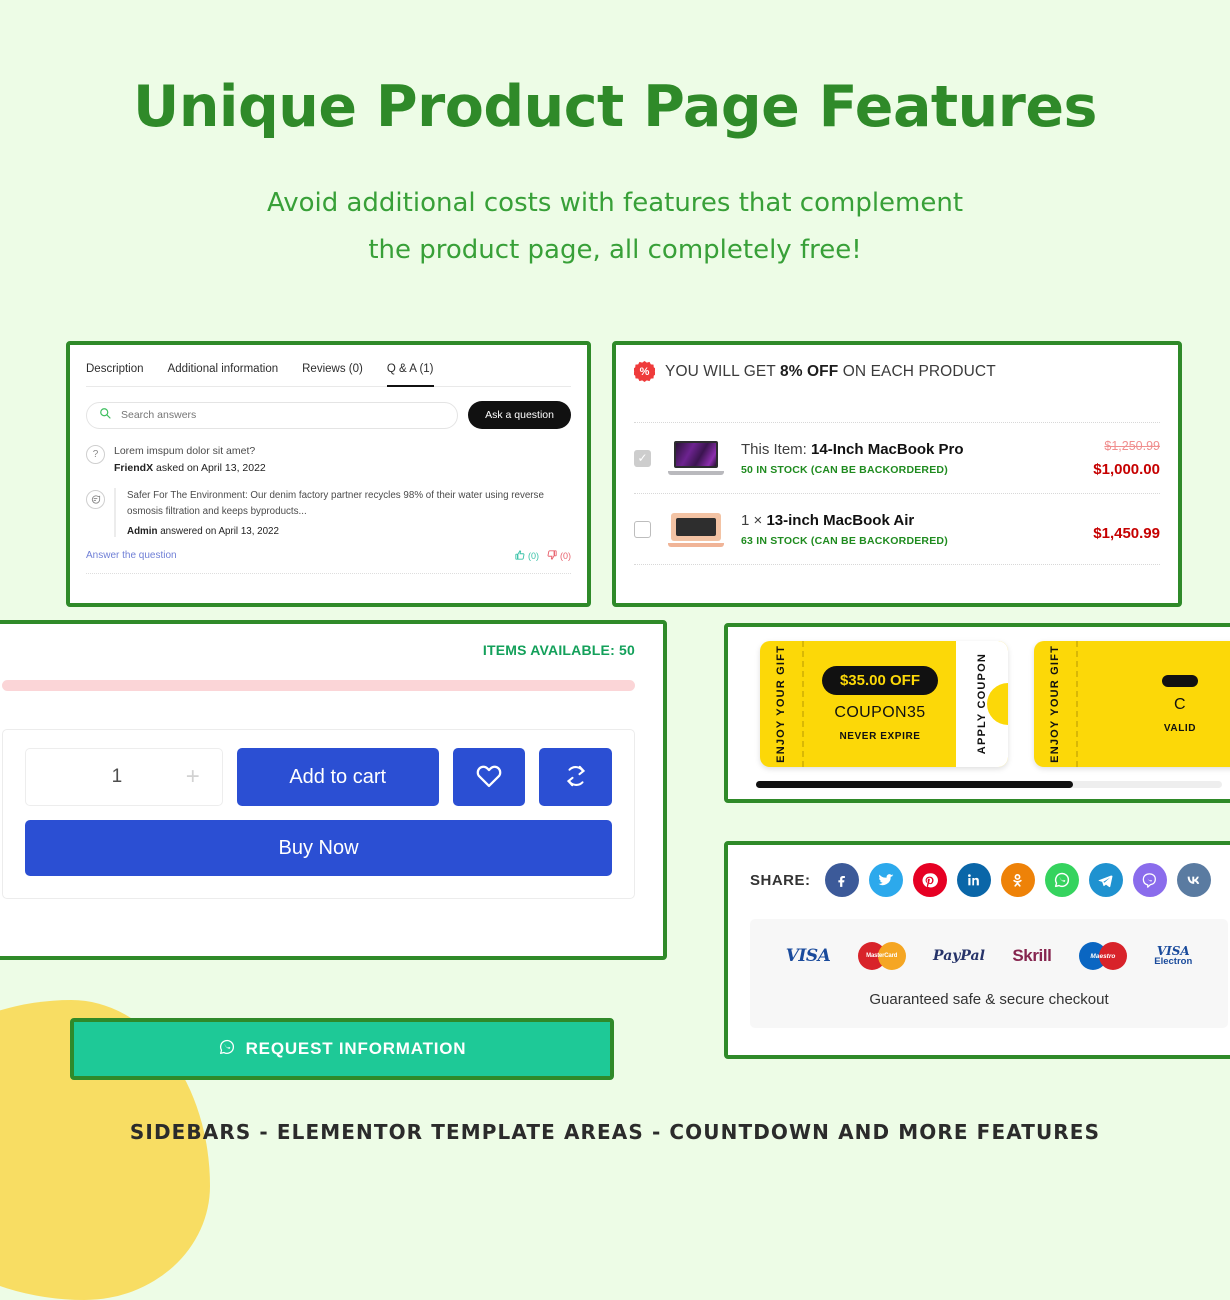 The image size is (1230, 1300). What do you see at coordinates (520, 555) in the screenshot?
I see `thumbs-up-icon` at bounding box center [520, 555].